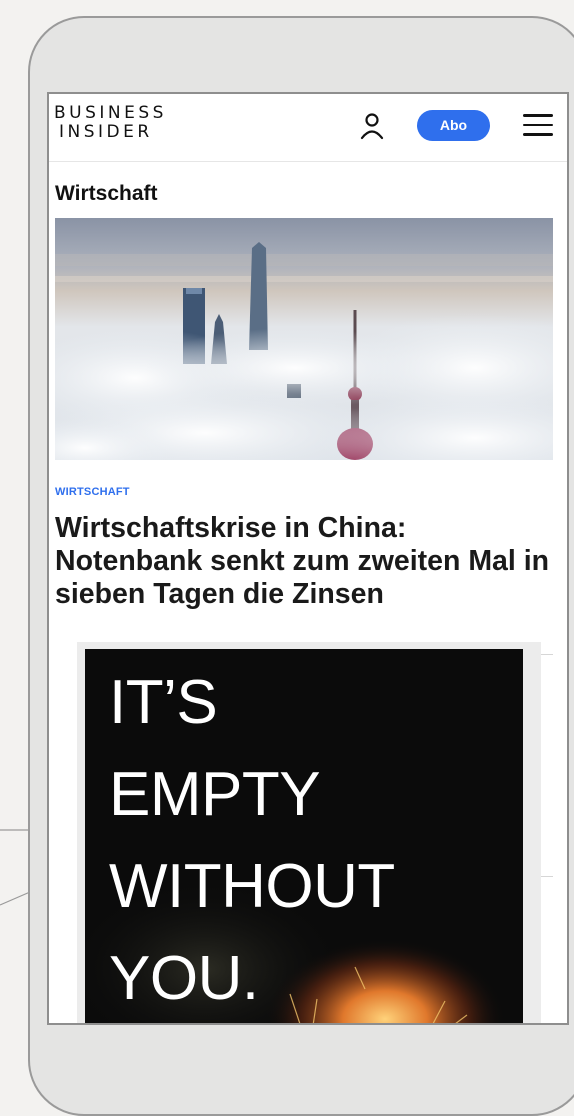  What do you see at coordinates (308, 128) in the screenshot?
I see `site-header: BUSINESS INSIDER Abo` at bounding box center [308, 128].